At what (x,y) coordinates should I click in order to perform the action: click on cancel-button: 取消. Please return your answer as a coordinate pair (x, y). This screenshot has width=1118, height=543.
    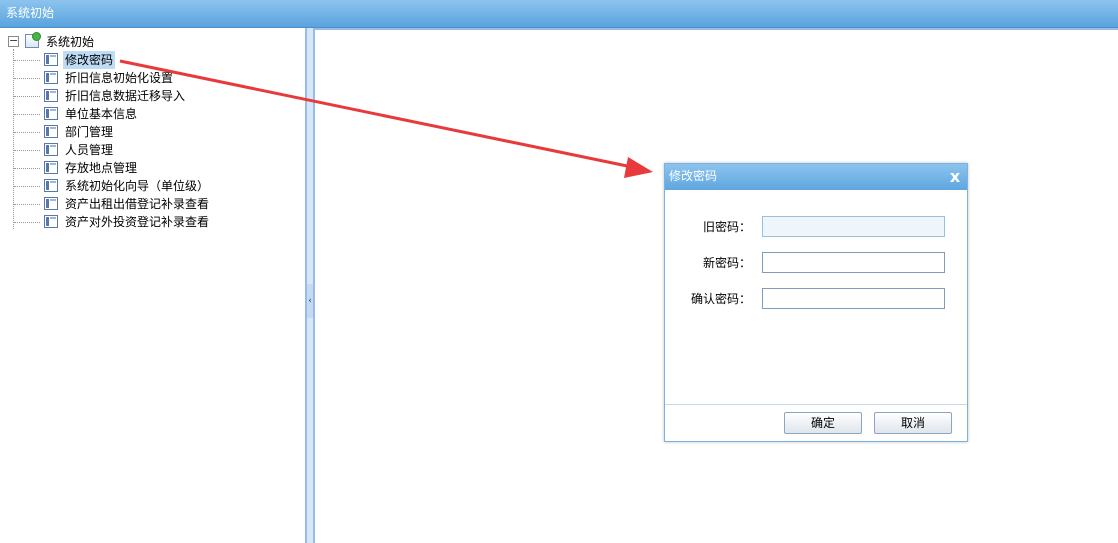
    Looking at the image, I should click on (913, 423).